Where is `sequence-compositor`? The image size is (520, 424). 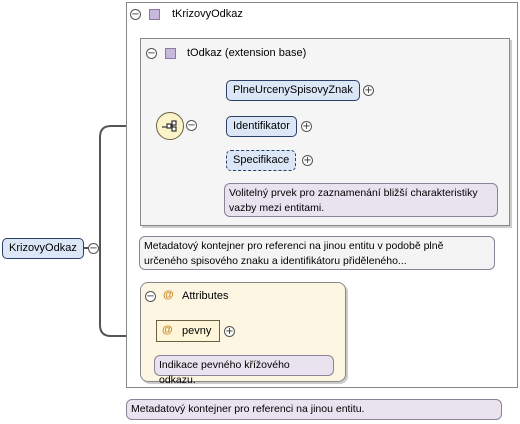
sequence-compositor is located at coordinates (170, 126).